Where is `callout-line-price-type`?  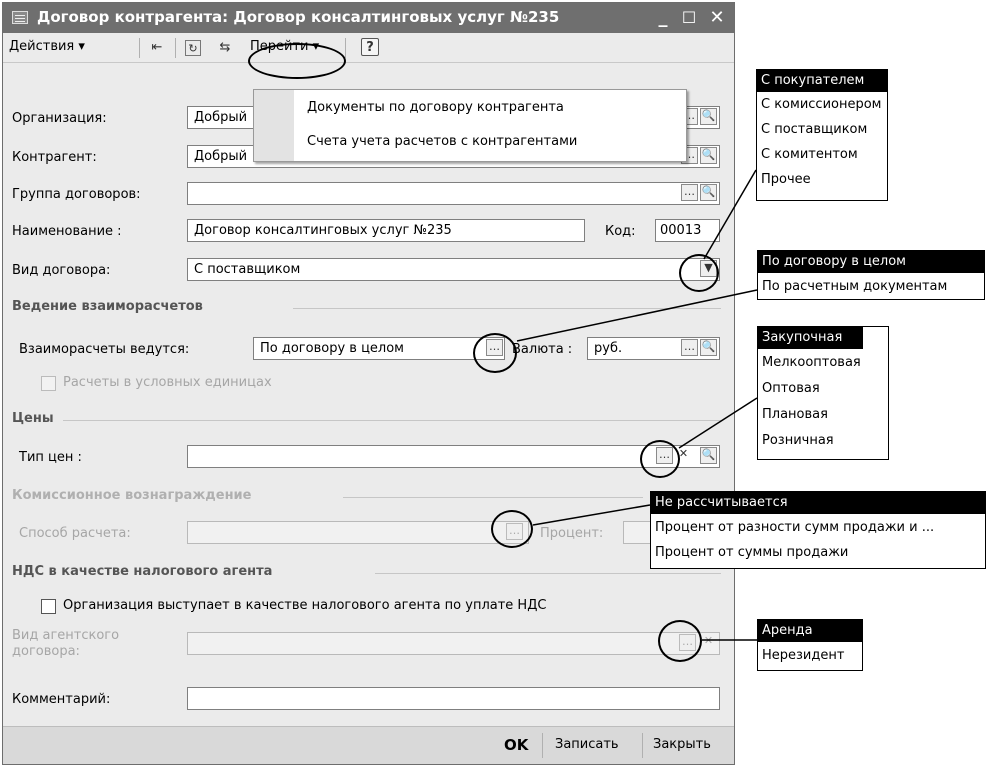 callout-line-price-type is located at coordinates (718, 423).